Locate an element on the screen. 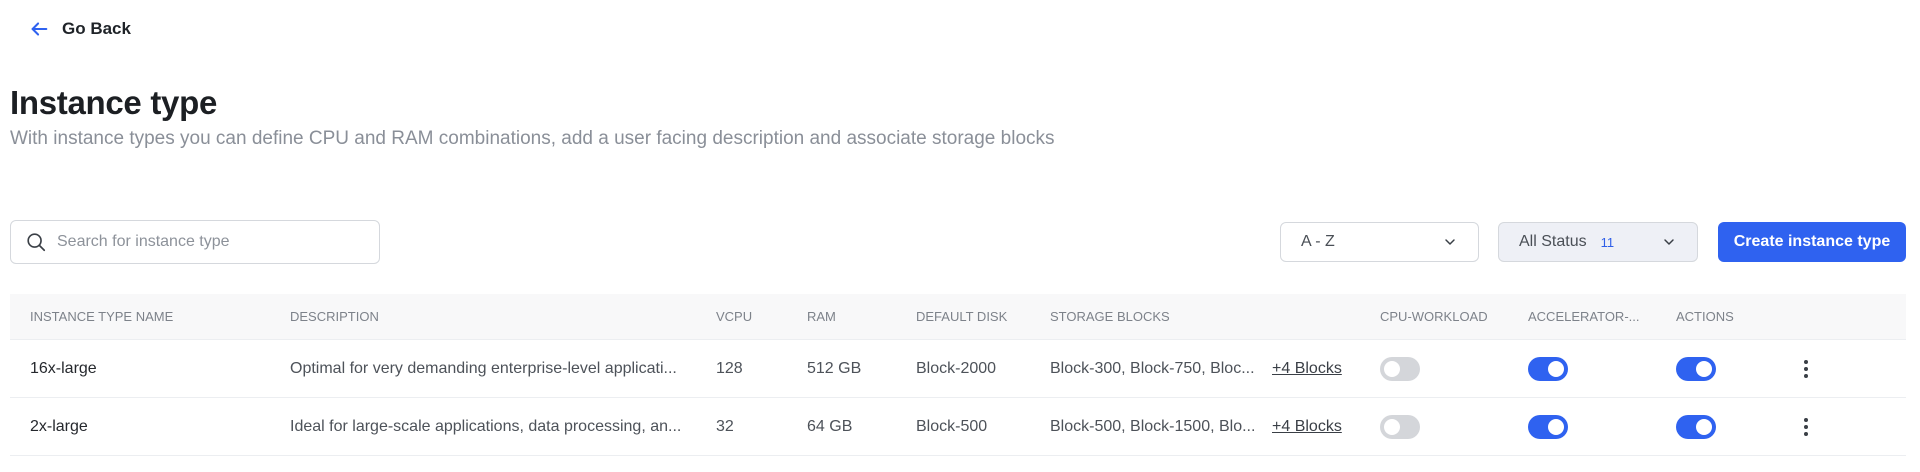 This screenshot has width=1920, height=472. column-header-vcpu: VCPU is located at coordinates (756, 316).